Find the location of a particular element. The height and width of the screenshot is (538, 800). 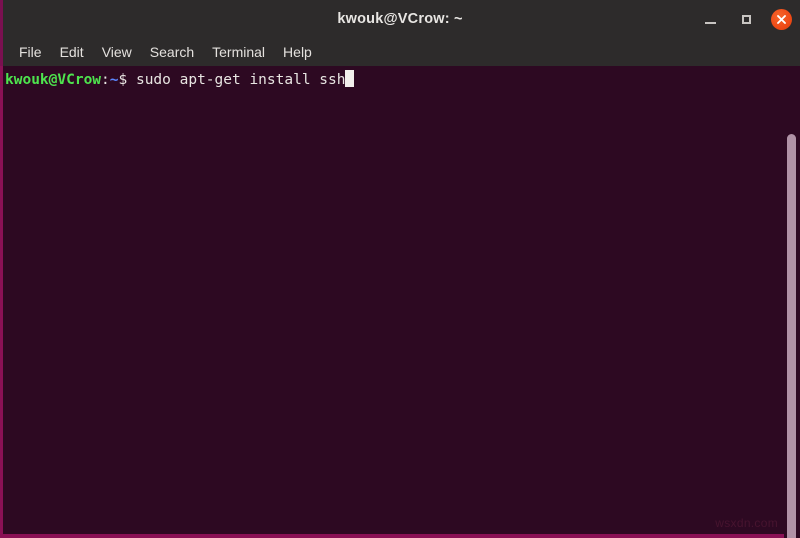

window-controls is located at coordinates (745, 19).